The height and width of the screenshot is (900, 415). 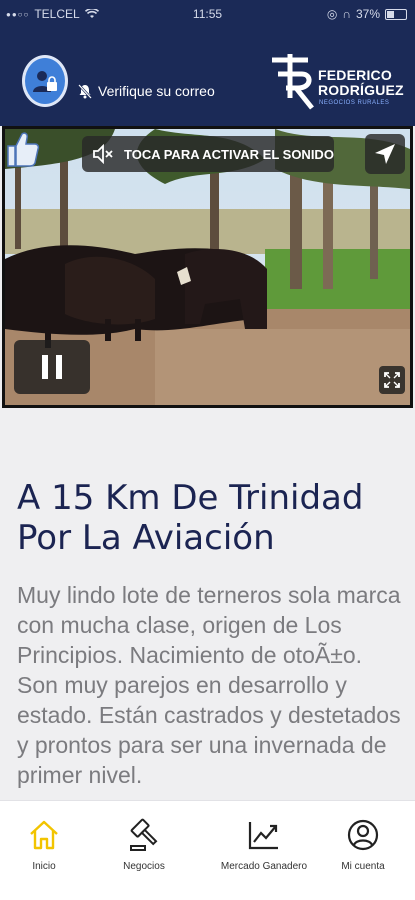 I want to click on tab-mercado-label: Mercado Ganadero, so click(x=264, y=866).